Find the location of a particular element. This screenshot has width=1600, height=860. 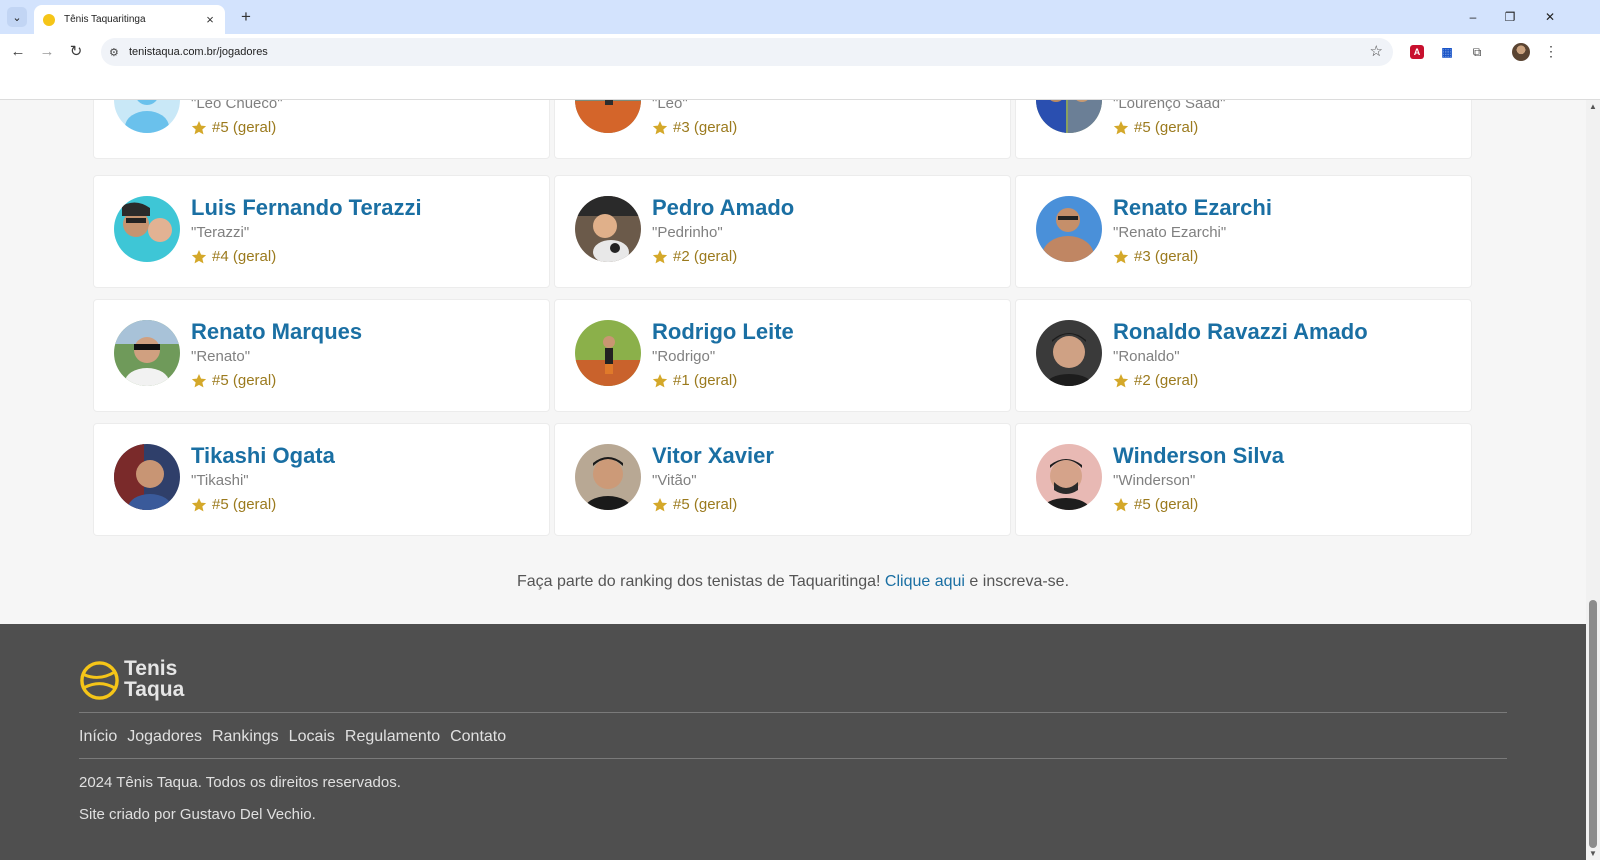

footer-link-contato: Contato is located at coordinates (478, 737).